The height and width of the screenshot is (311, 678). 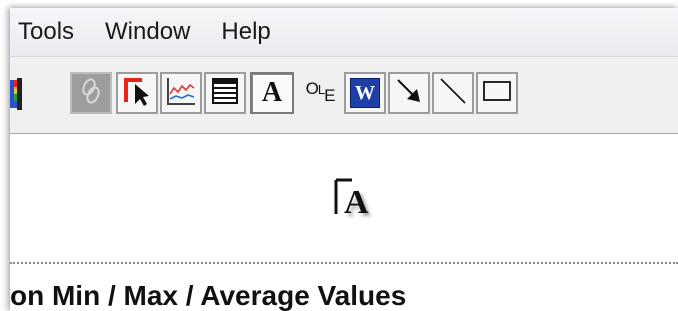 I want to click on chart-icon, so click(x=181, y=93).